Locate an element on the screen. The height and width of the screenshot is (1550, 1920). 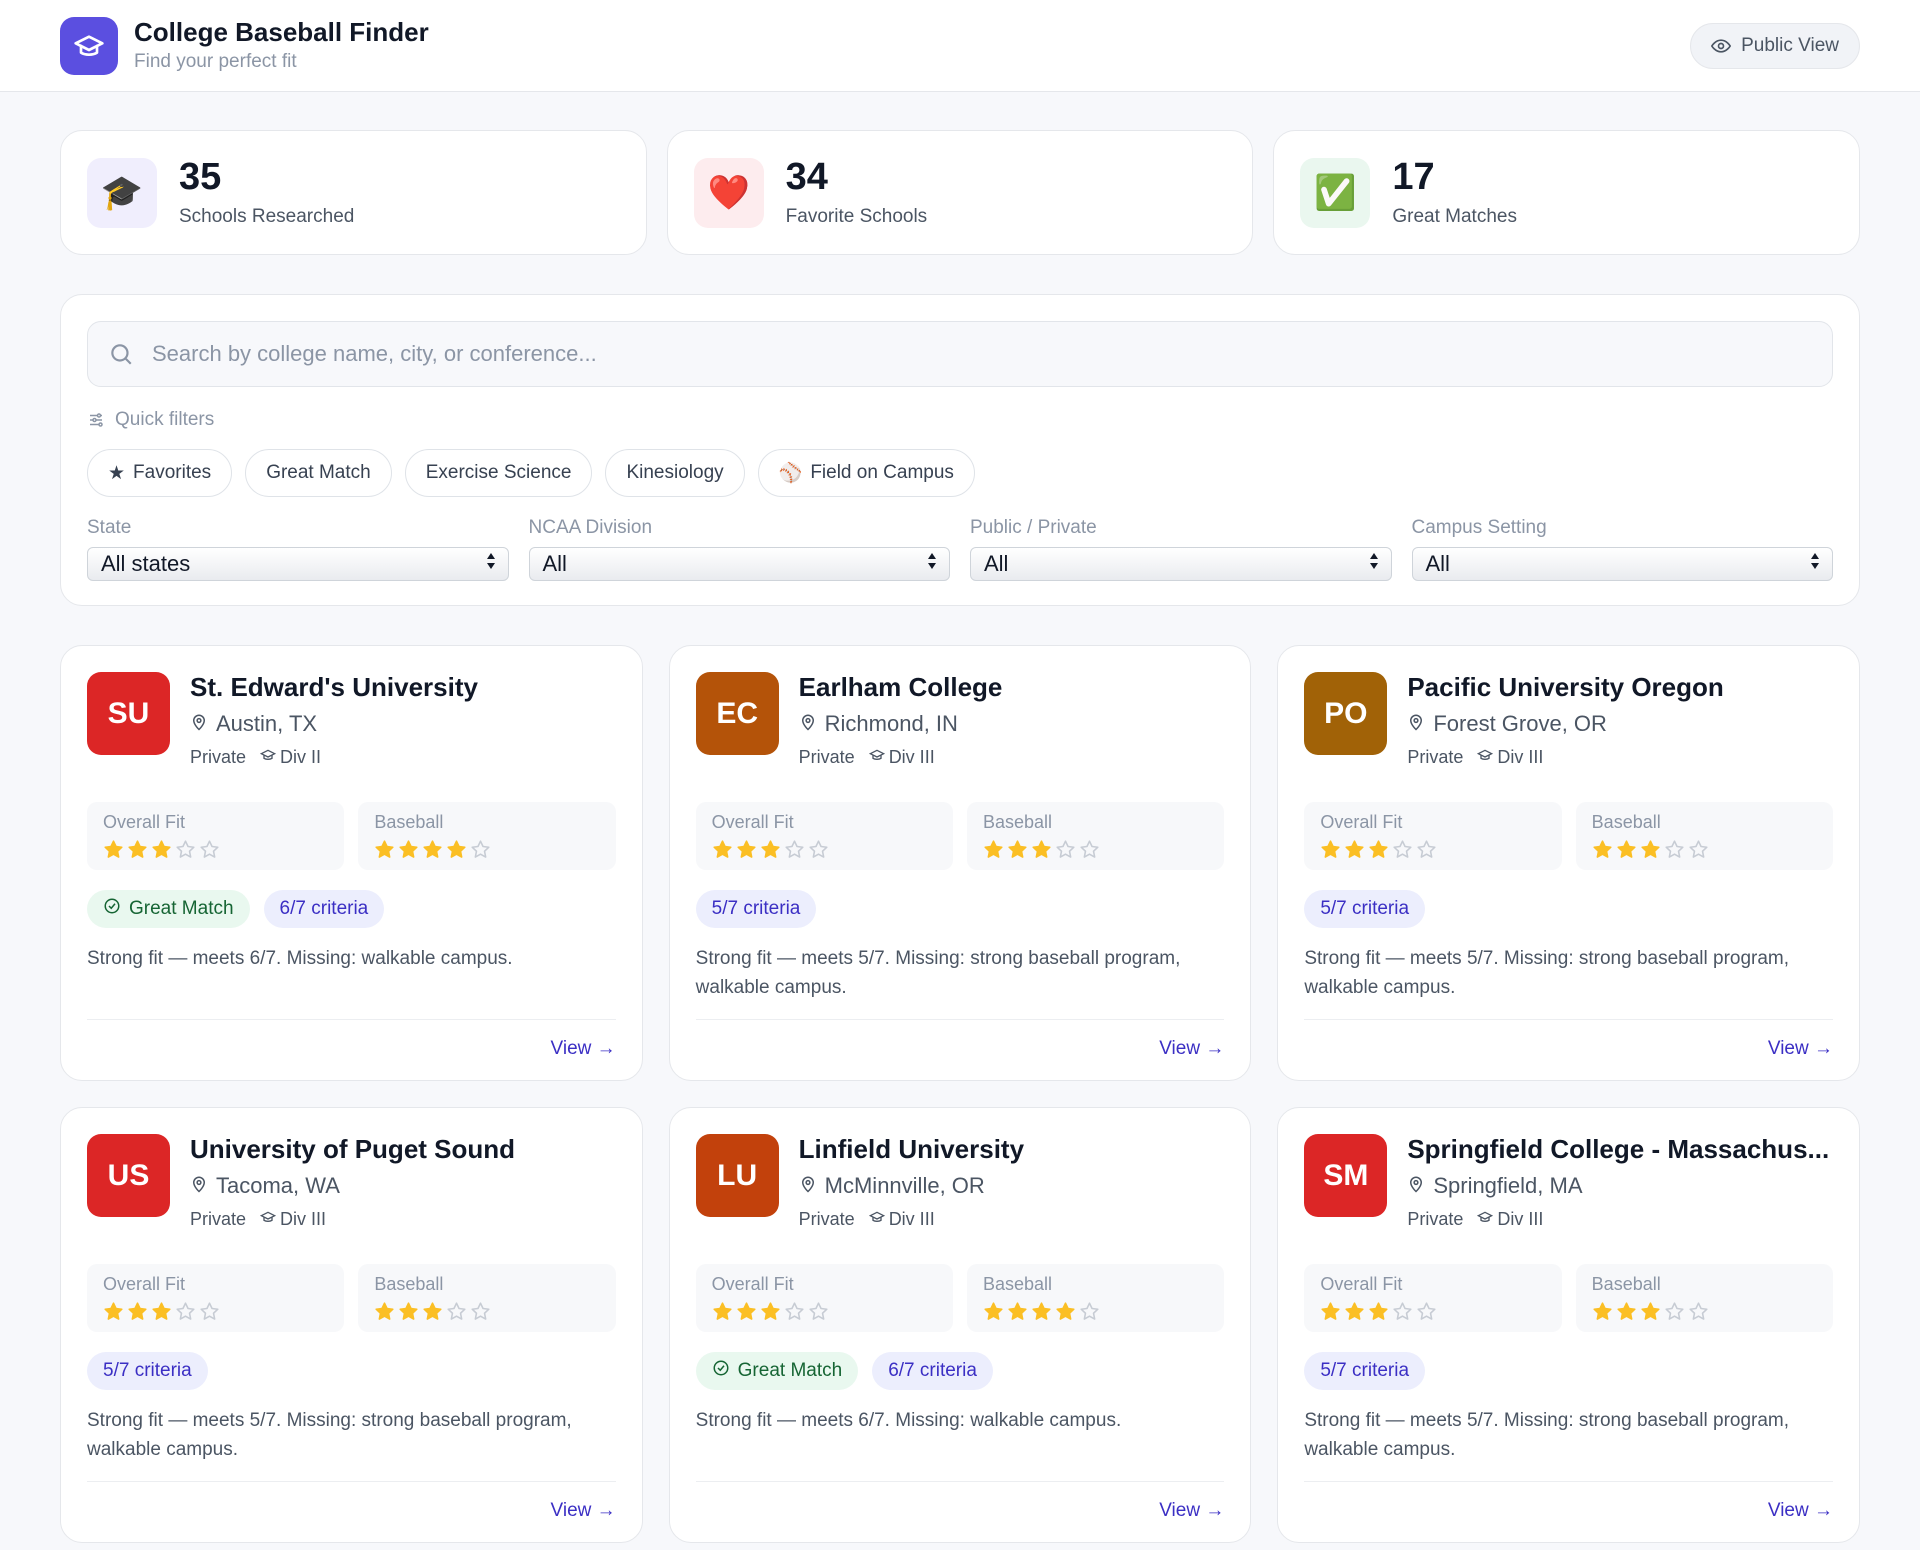
school-meta: Private Div III is located at coordinates (352, 1219).